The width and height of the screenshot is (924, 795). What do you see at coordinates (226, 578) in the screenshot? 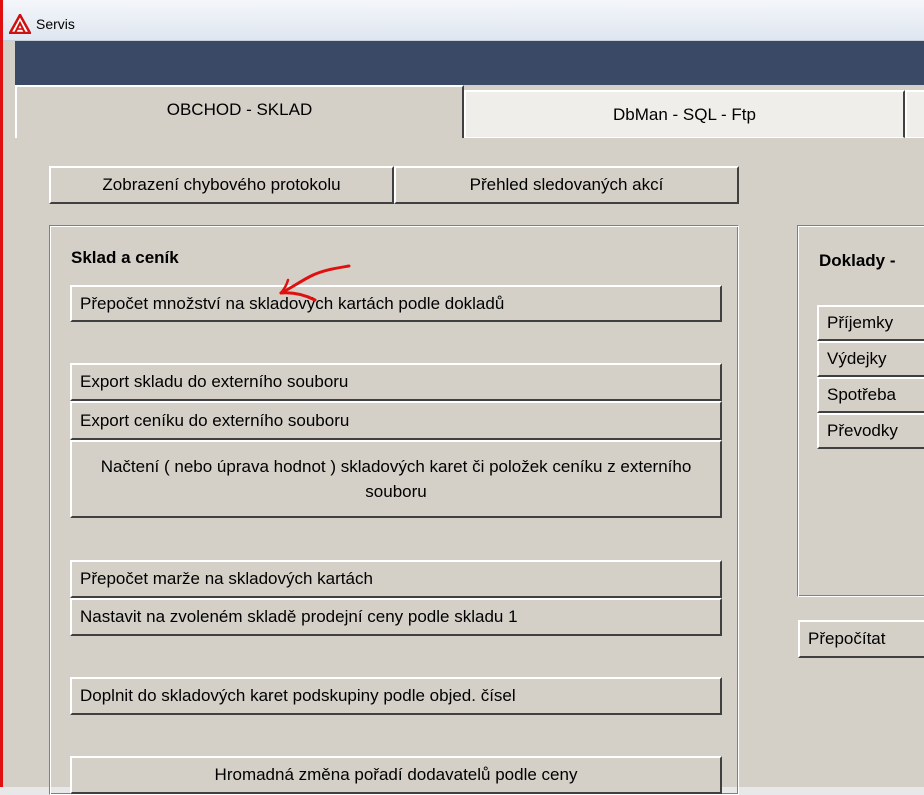
I see `button-label: Přepočet marže na skladových kartách` at bounding box center [226, 578].